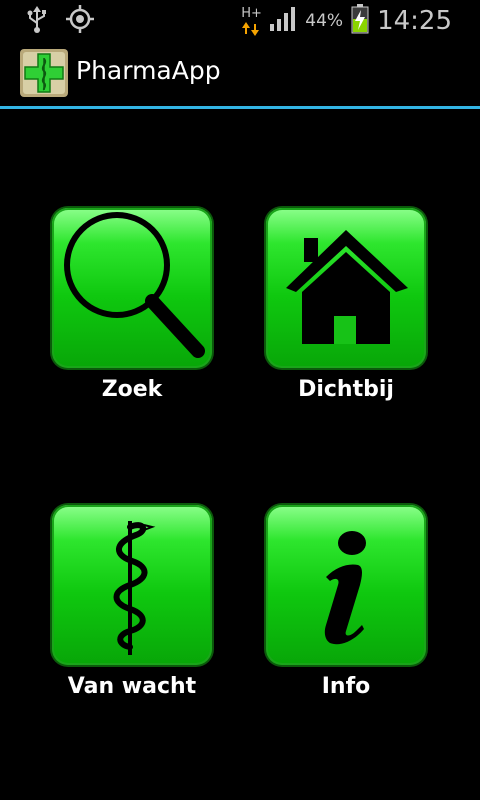 This screenshot has height=800, width=480. What do you see at coordinates (240, 19) in the screenshot?
I see `status-bar: H+ 44% 14:25` at bounding box center [240, 19].